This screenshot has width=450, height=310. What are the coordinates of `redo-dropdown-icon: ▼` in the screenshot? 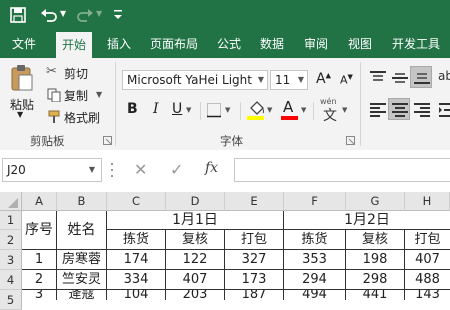 It's located at (99, 13).